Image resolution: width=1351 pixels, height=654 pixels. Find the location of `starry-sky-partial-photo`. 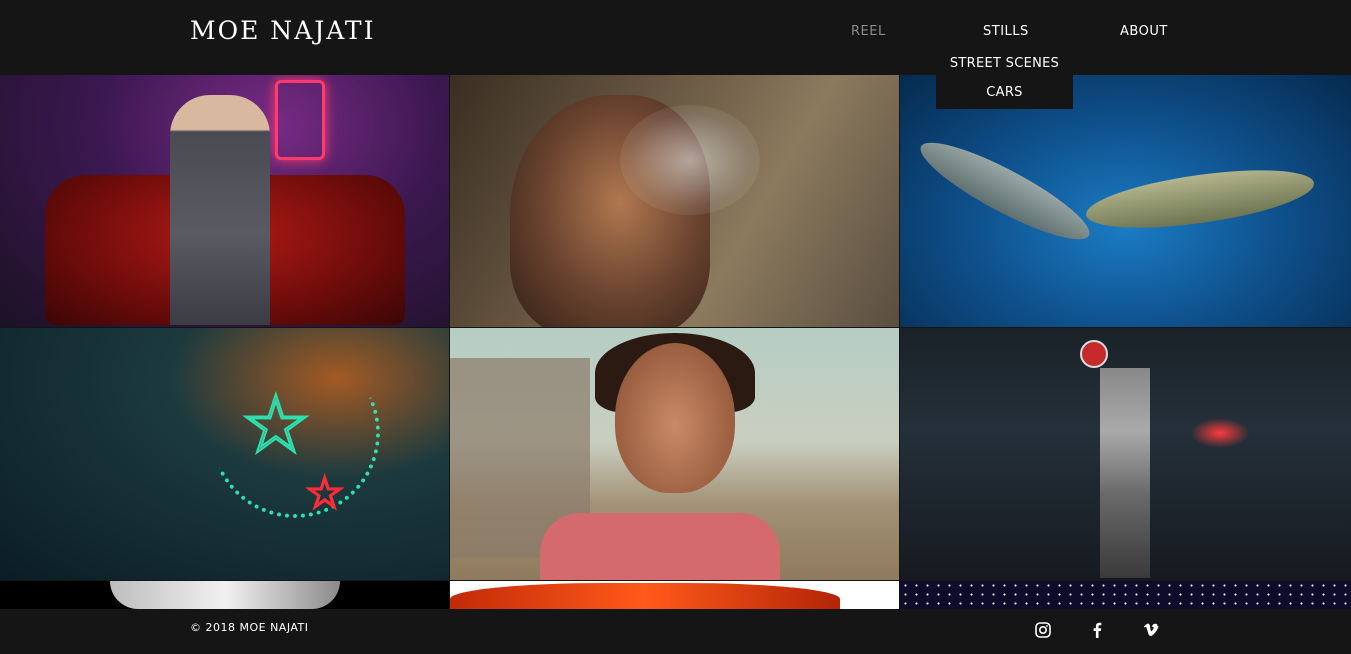

starry-sky-partial-photo is located at coordinates (1125, 595).